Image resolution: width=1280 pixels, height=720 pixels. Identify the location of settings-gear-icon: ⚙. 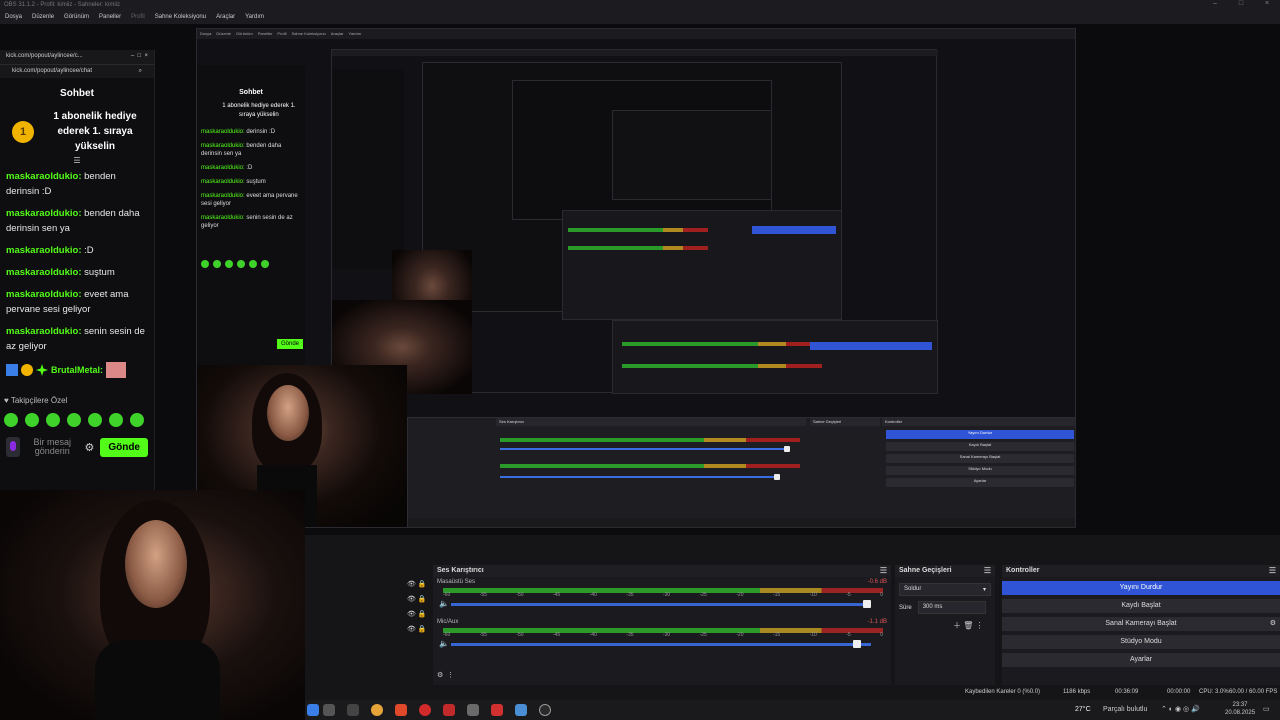
(89, 447).